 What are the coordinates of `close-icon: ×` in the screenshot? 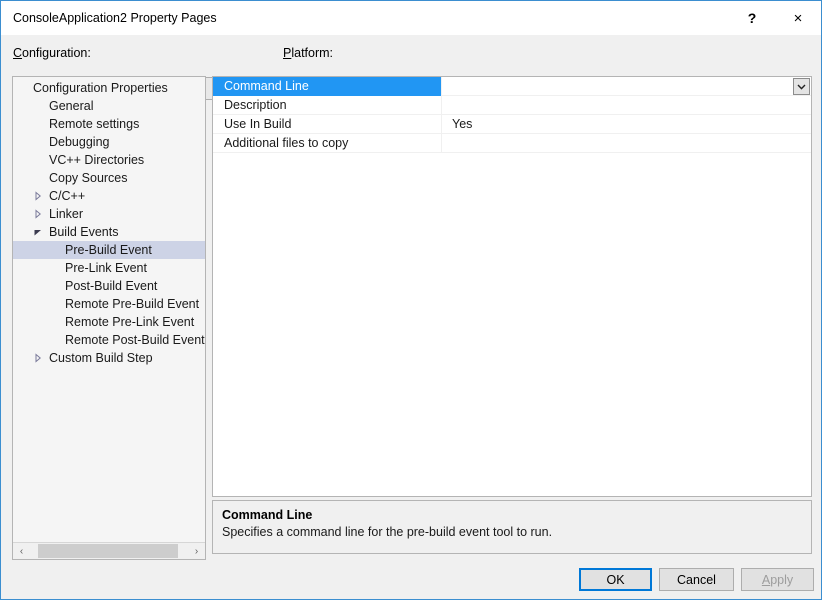 It's located at (798, 18).